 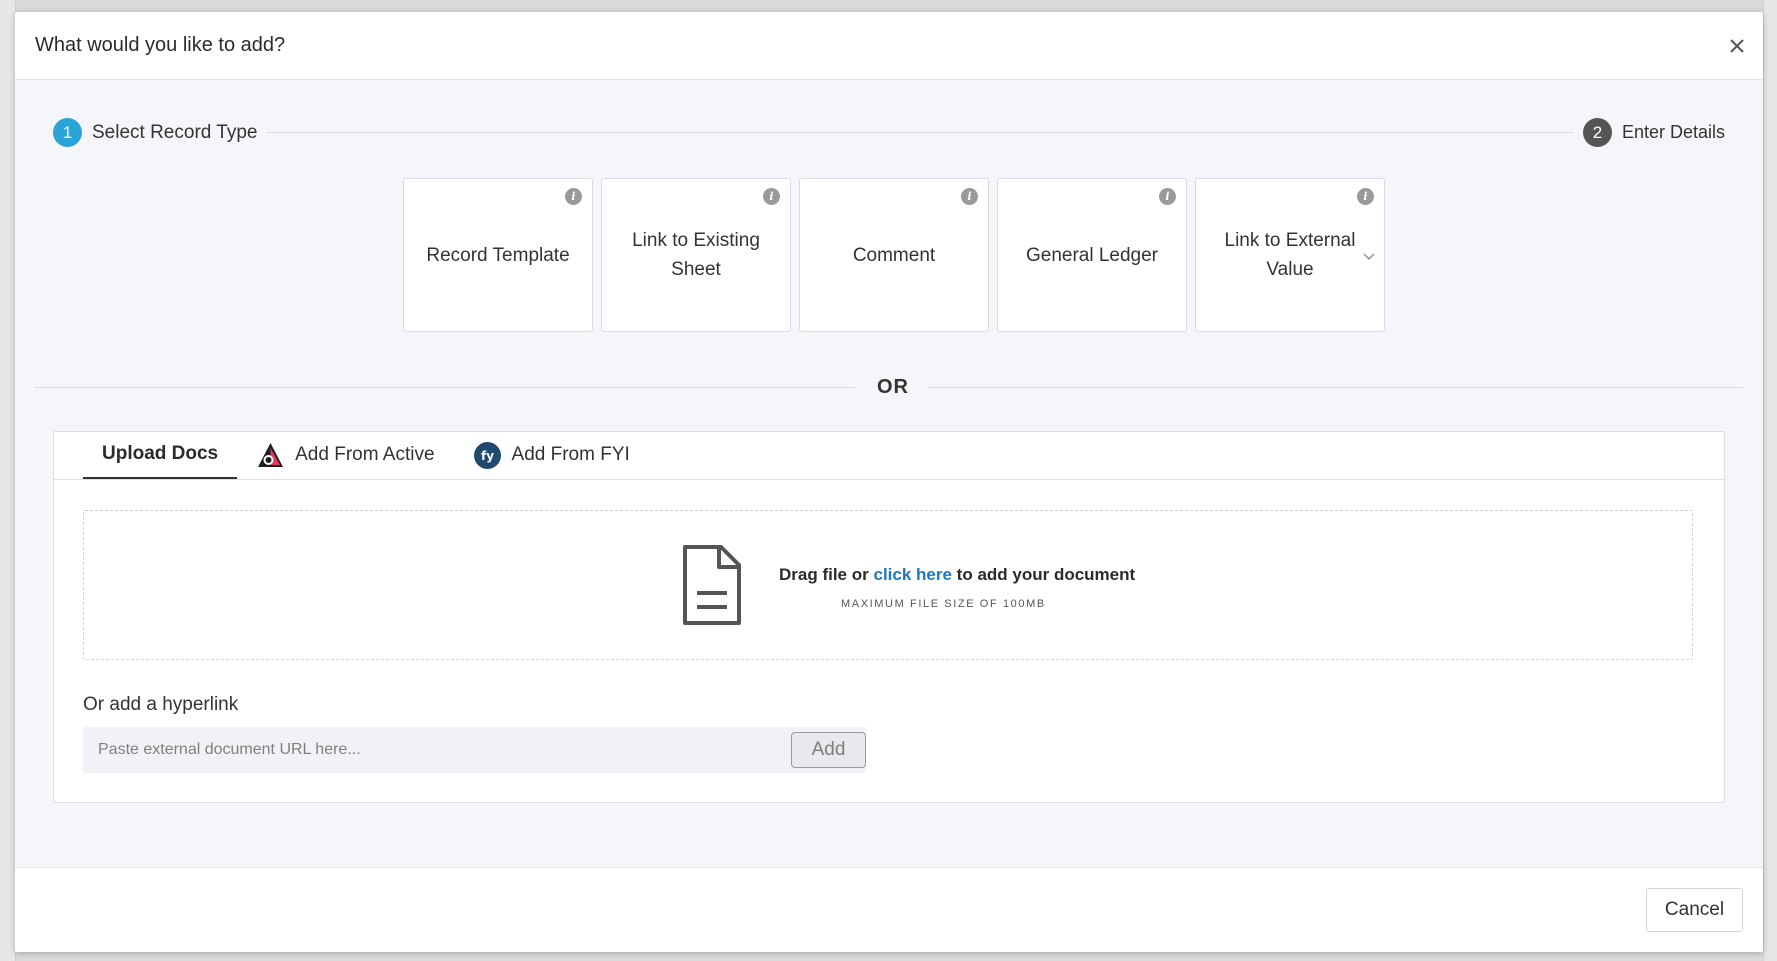 What do you see at coordinates (1369, 257) in the screenshot?
I see `chevron-down-icon` at bounding box center [1369, 257].